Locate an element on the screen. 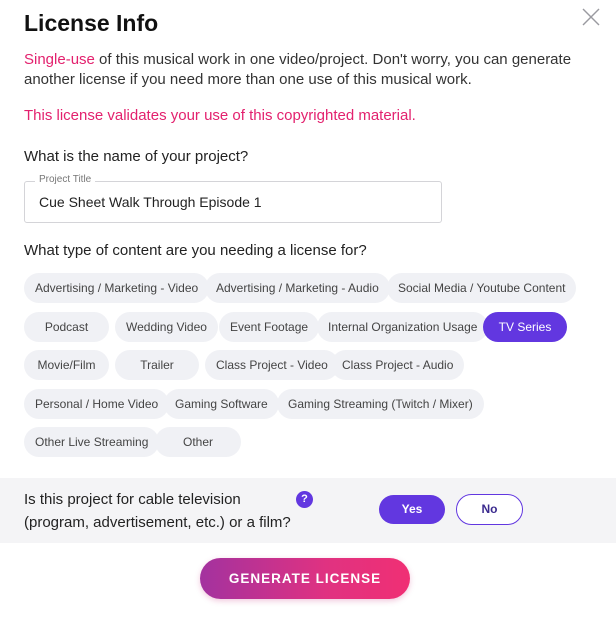  content-option-advertising-audio: Advertising / Marketing - Audio is located at coordinates (297, 288).